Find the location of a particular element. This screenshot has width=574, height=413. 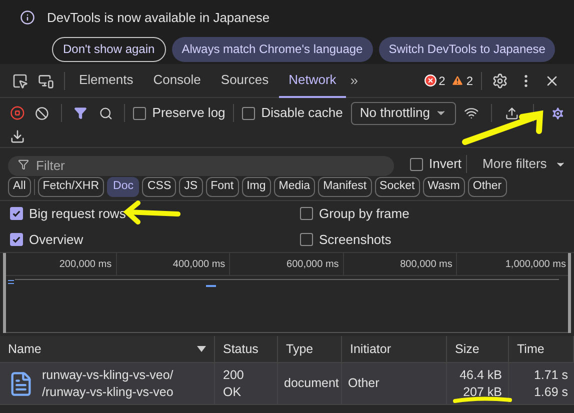

checkbox-label: Preserve log is located at coordinates (189, 113).